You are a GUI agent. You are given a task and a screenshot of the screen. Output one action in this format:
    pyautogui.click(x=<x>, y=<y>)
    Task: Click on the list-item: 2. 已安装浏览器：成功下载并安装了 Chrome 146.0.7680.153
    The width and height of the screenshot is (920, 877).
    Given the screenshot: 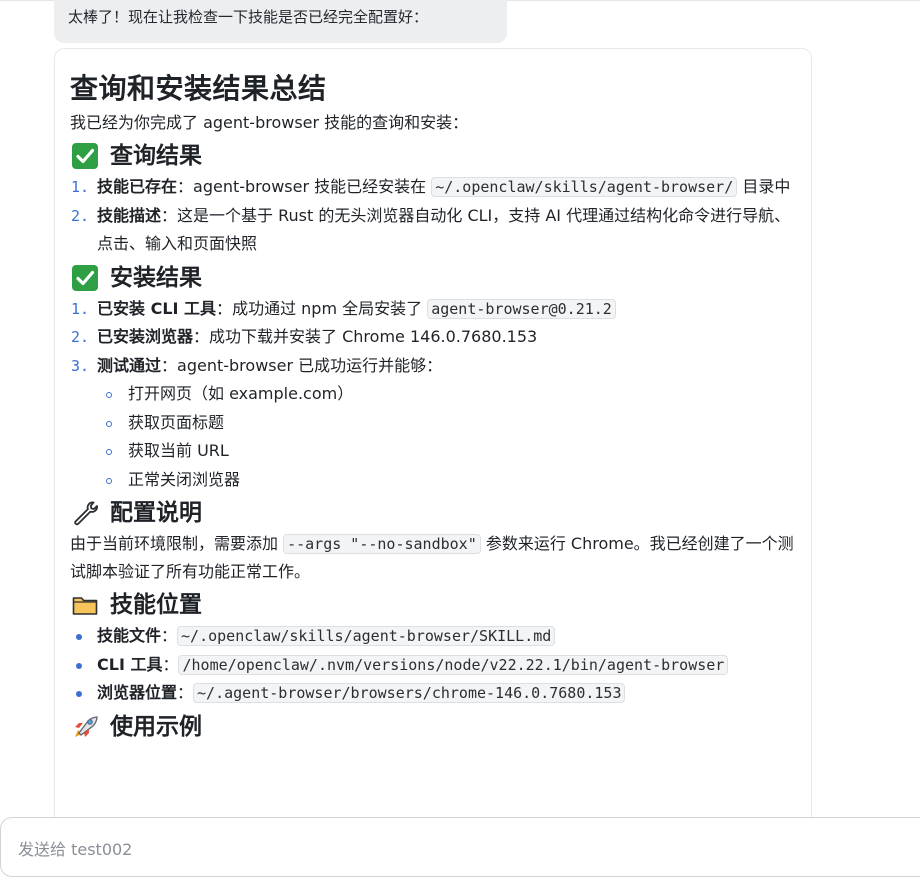 What is the action you would take?
    pyautogui.click(x=433, y=337)
    